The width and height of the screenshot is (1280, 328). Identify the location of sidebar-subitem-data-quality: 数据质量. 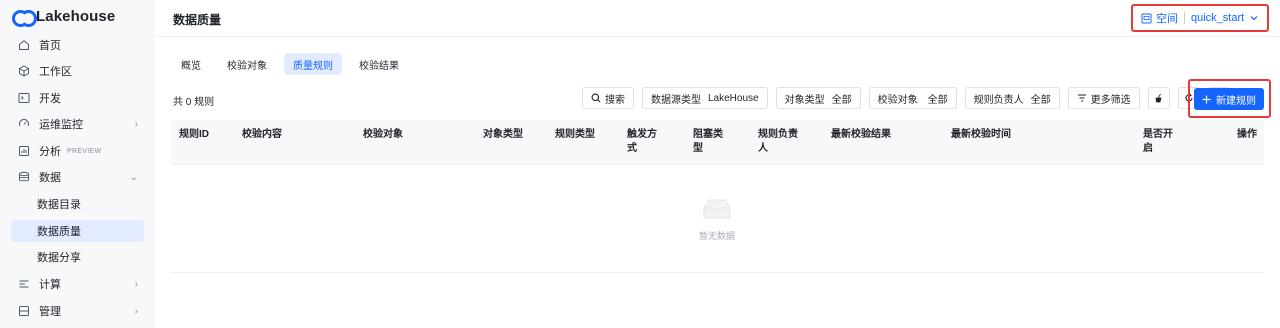
(77, 231).